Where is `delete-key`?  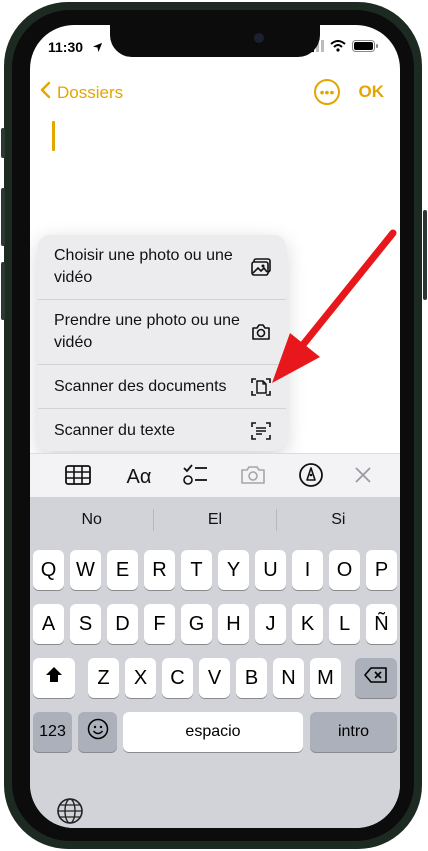
delete-key is located at coordinates (376, 678).